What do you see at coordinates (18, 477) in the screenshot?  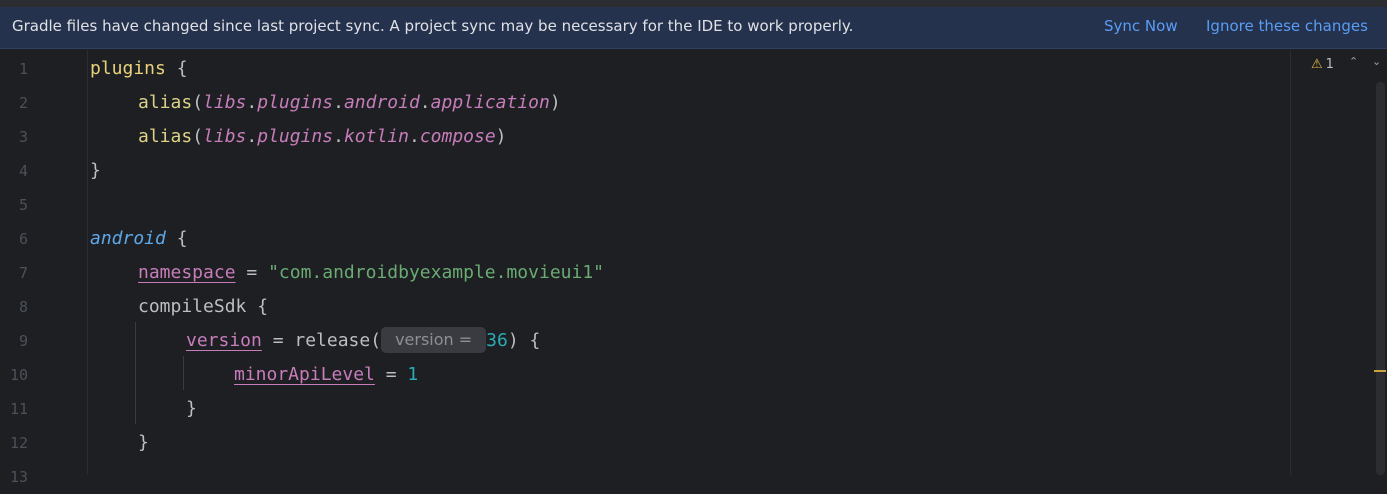 I see `line-number: 13` at bounding box center [18, 477].